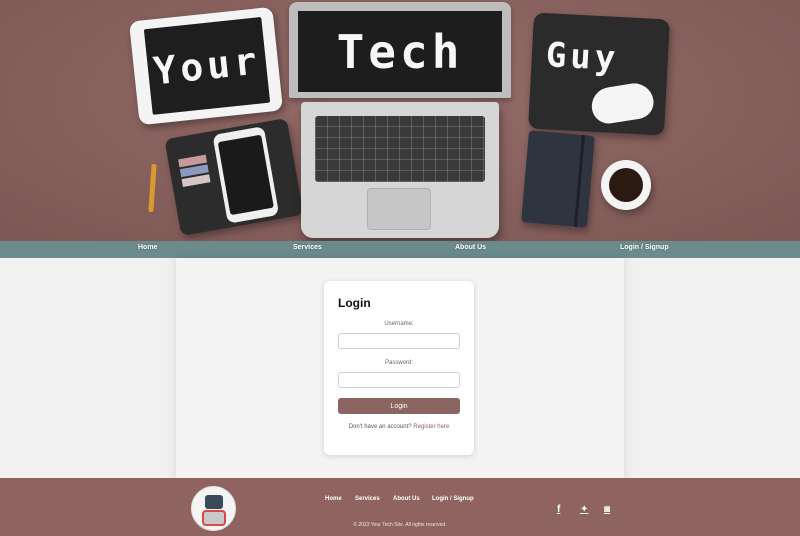  I want to click on mousepad-image: Guy, so click(599, 74).